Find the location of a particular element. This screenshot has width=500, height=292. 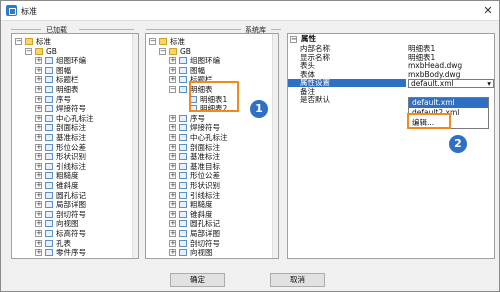

property-value: mxbHead.dwg is located at coordinates (435, 65).